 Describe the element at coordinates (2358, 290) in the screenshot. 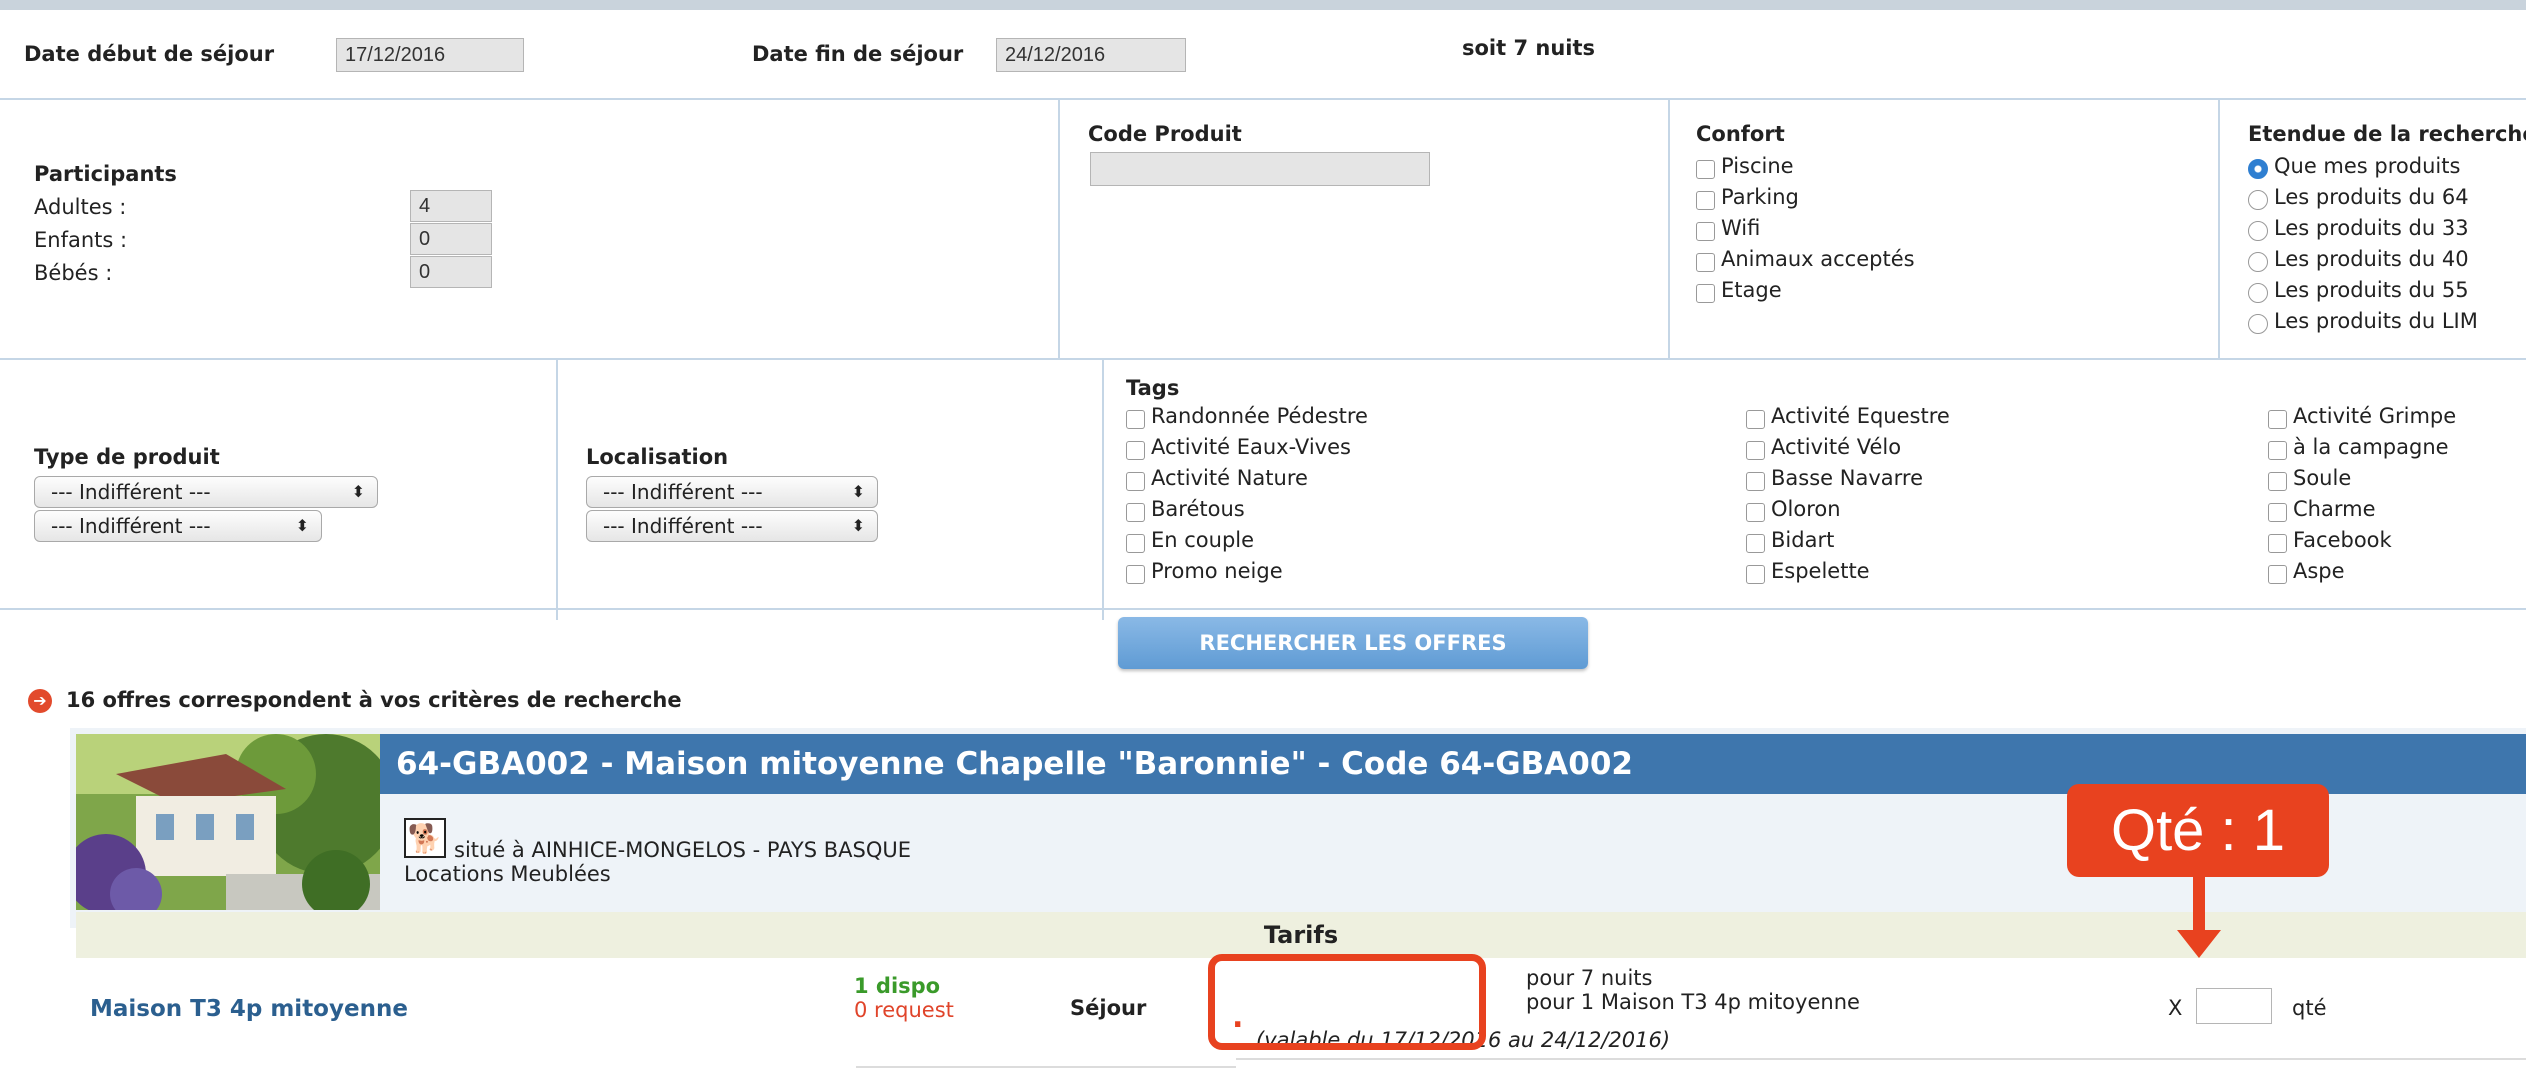

I see `etendue-option-4: Les produits du 55` at that location.